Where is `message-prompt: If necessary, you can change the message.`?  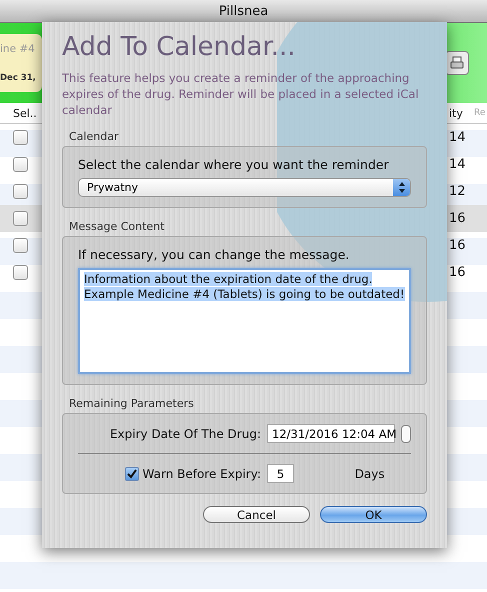
message-prompt: If necessary, you can change the message. is located at coordinates (214, 254).